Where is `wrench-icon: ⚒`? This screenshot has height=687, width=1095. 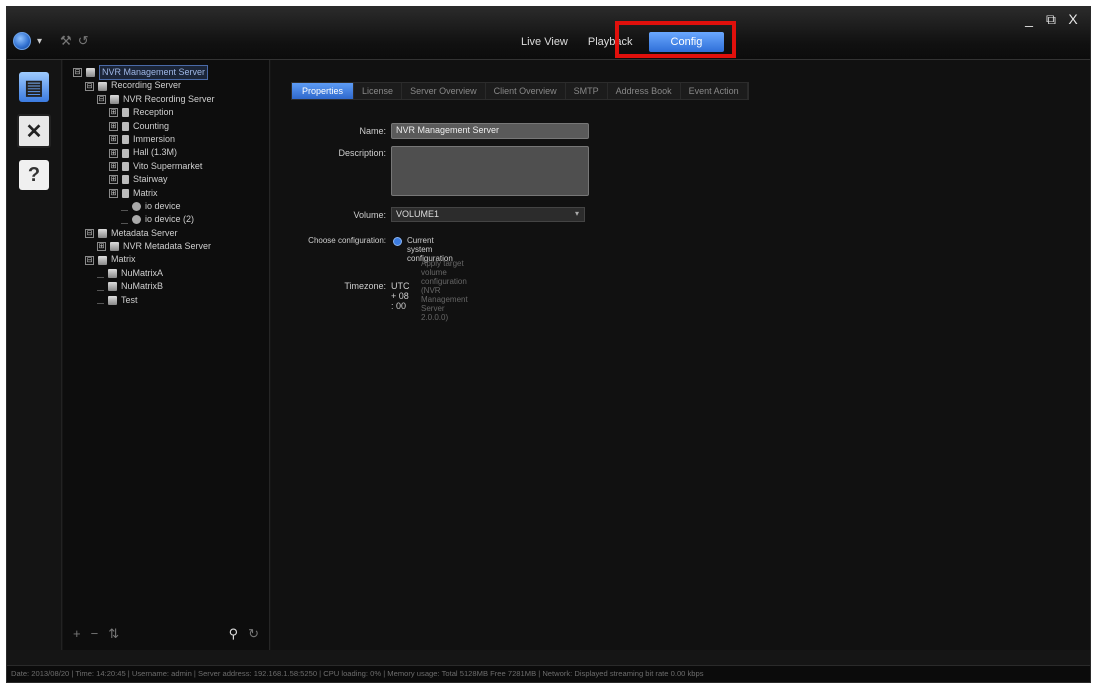
wrench-icon: ⚒ is located at coordinates (66, 41).